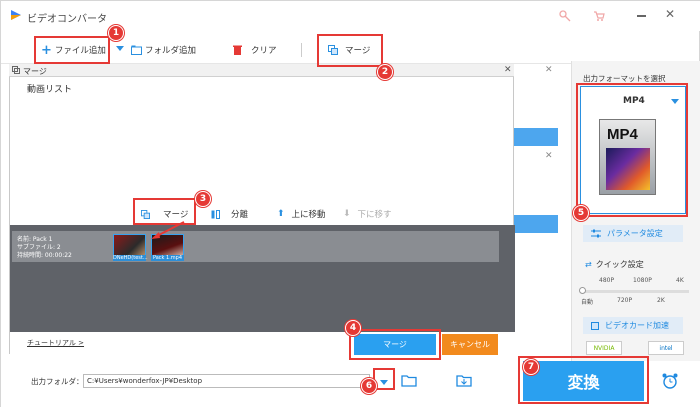 The image size is (700, 407). Describe the element at coordinates (367, 214) in the screenshot. I see `move-down-button: ⬇ 下に移す` at that location.